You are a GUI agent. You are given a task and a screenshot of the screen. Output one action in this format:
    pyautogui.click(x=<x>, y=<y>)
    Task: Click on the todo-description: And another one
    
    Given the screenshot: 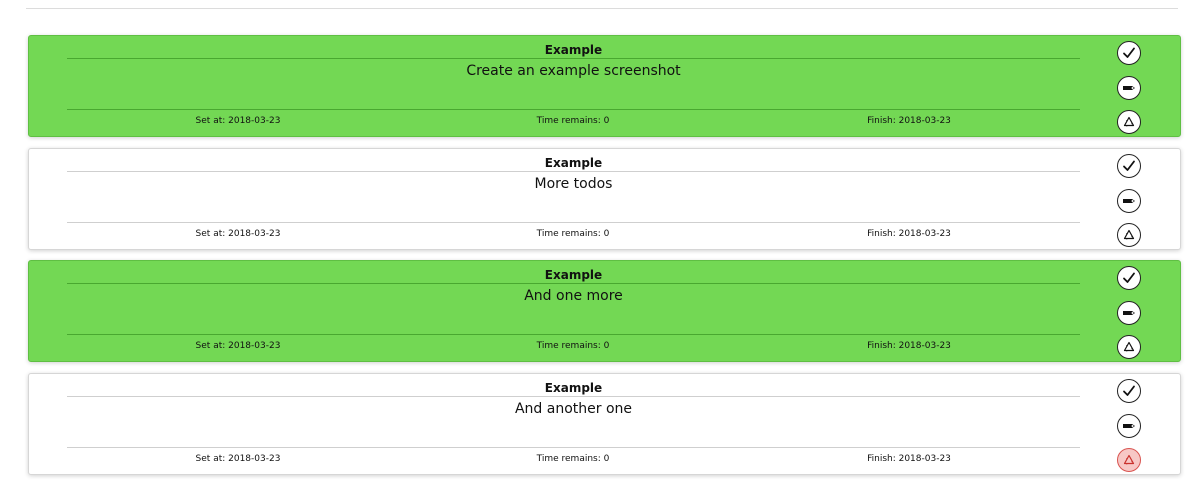 What is the action you would take?
    pyautogui.click(x=573, y=409)
    